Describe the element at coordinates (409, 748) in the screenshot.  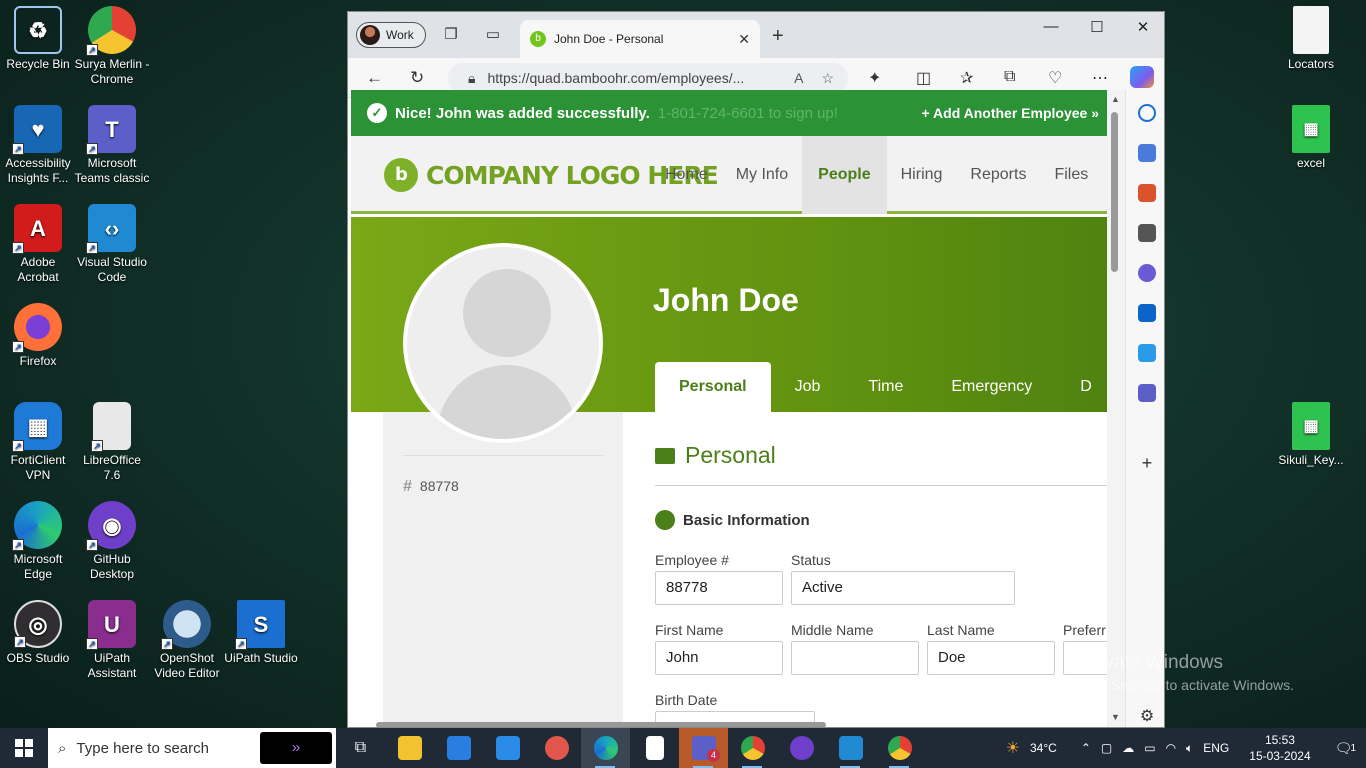
I see `file-explorer-button` at that location.